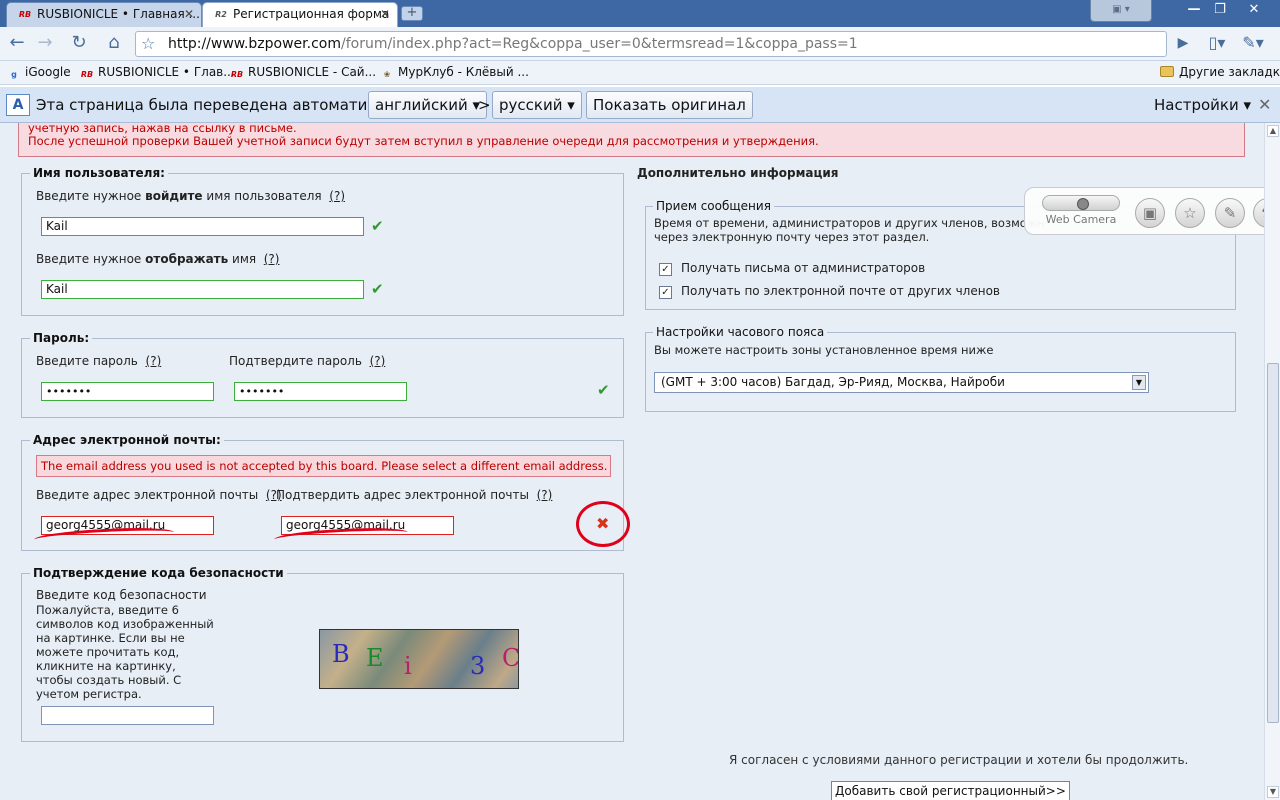 The width and height of the screenshot is (1280, 800). Describe the element at coordinates (300, 14) in the screenshot. I see `tab-registration: R2 Регистрационная форма ✕` at that location.